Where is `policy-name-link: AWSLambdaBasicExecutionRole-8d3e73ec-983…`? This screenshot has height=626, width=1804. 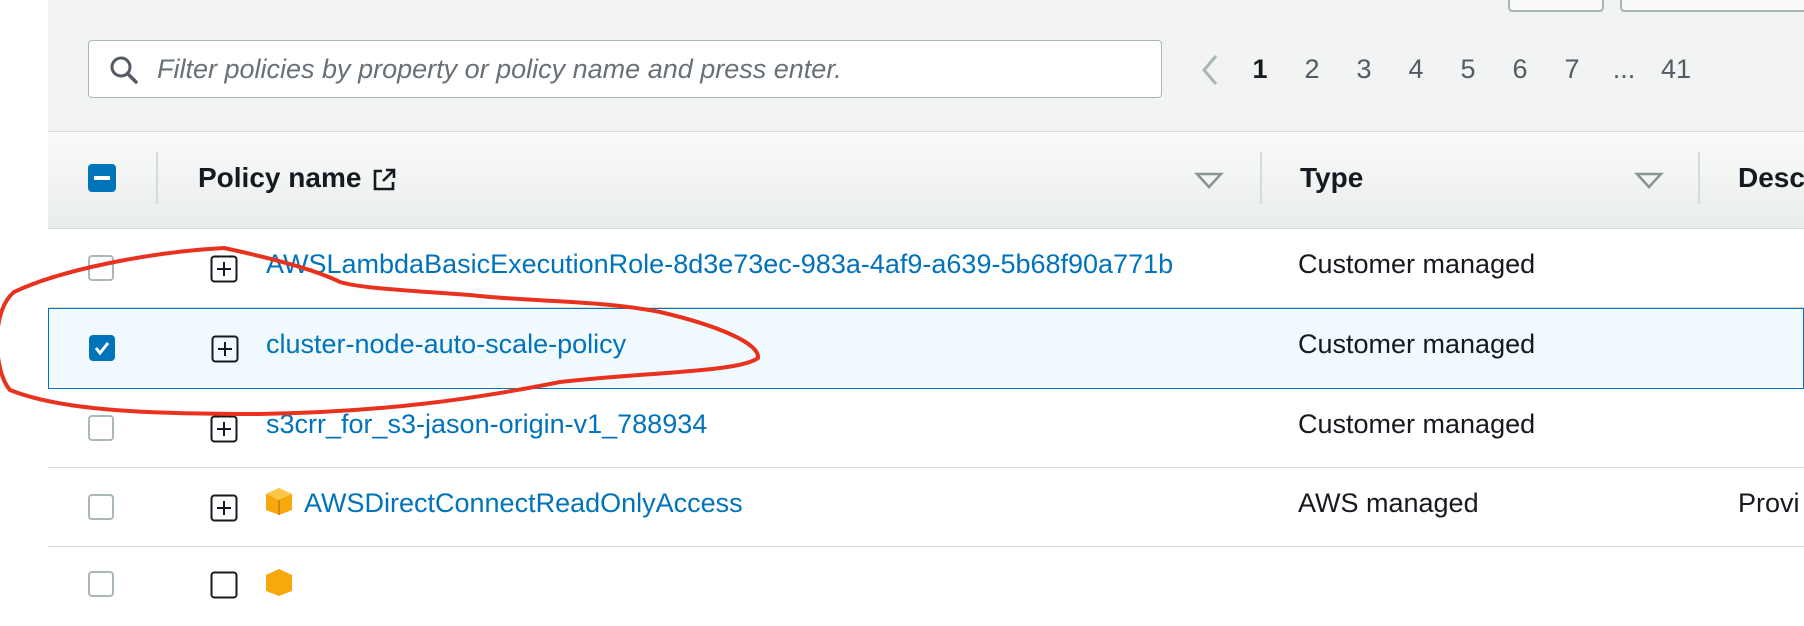 policy-name-link: AWSLambdaBasicExecutionRole-8d3e73ec-983… is located at coordinates (719, 264).